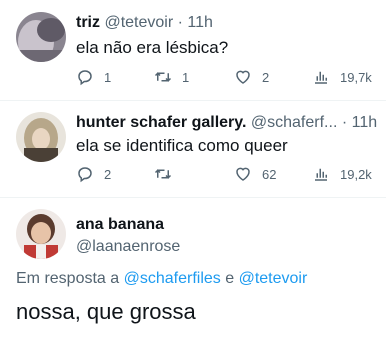 The width and height of the screenshot is (386, 346). Describe the element at coordinates (273, 278) in the screenshot. I see `mention-link: @tetevoir` at that location.